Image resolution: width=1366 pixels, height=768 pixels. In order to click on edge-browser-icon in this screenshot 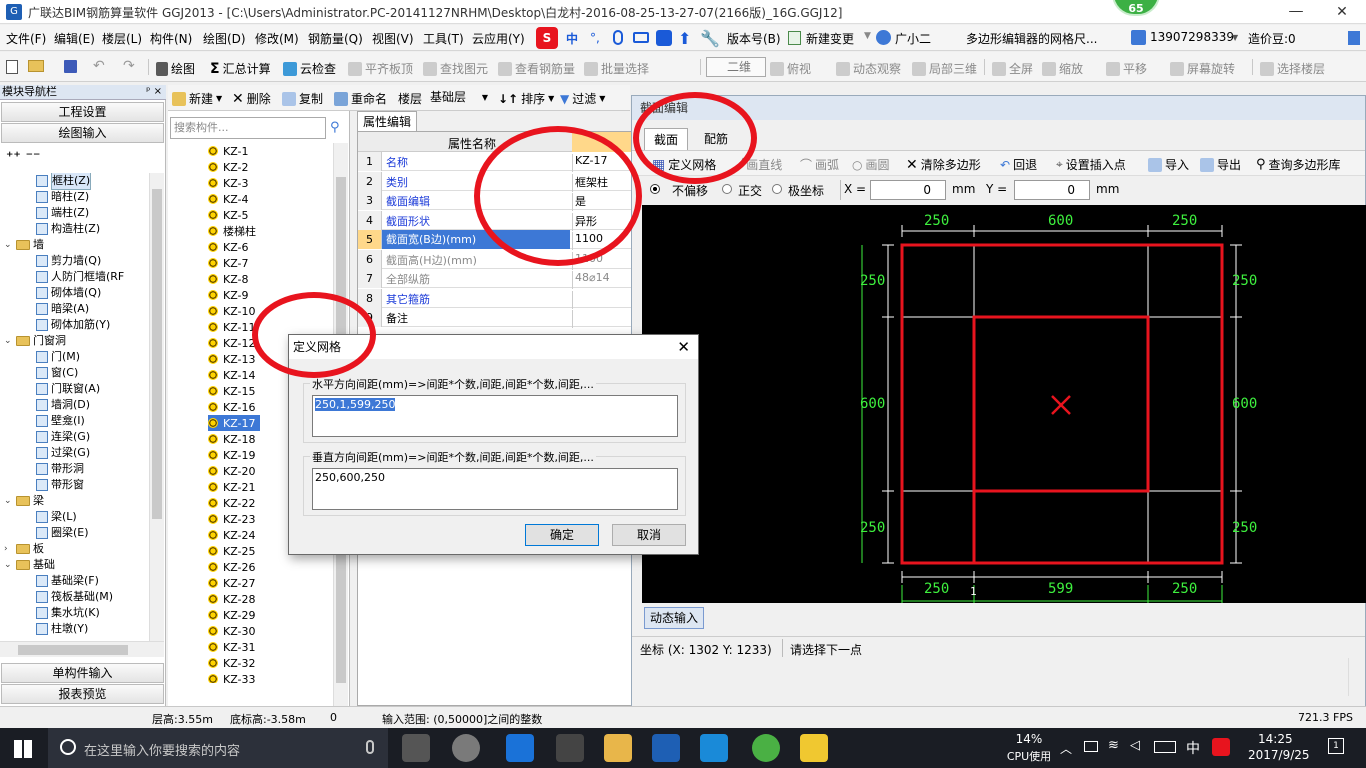, I will do `click(520, 748)`.